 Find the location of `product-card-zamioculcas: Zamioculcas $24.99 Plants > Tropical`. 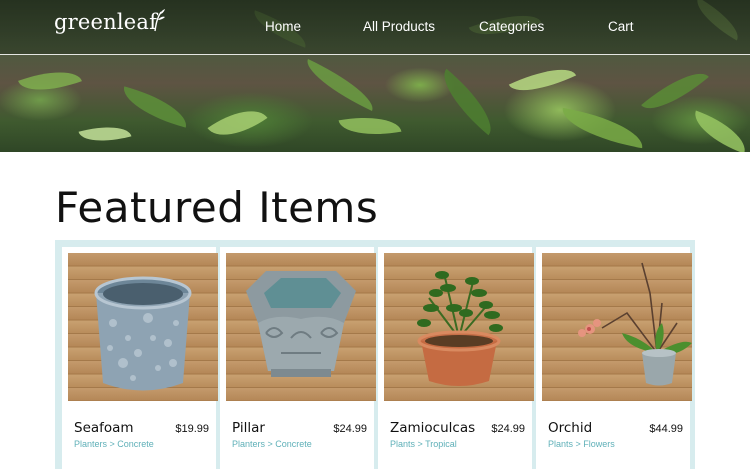

product-card-zamioculcas: Zamioculcas $24.99 Plants > Tropical is located at coordinates (456, 358).